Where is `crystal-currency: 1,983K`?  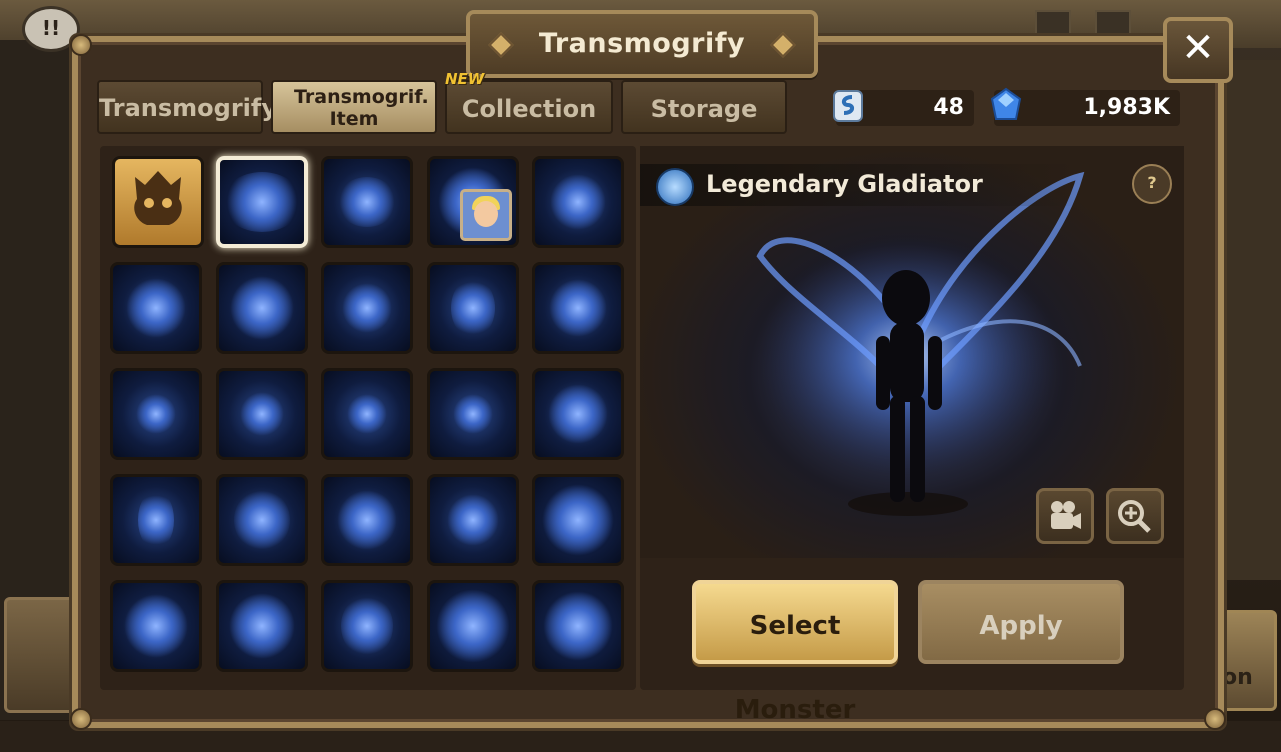 crystal-currency: 1,983K is located at coordinates (1085, 106).